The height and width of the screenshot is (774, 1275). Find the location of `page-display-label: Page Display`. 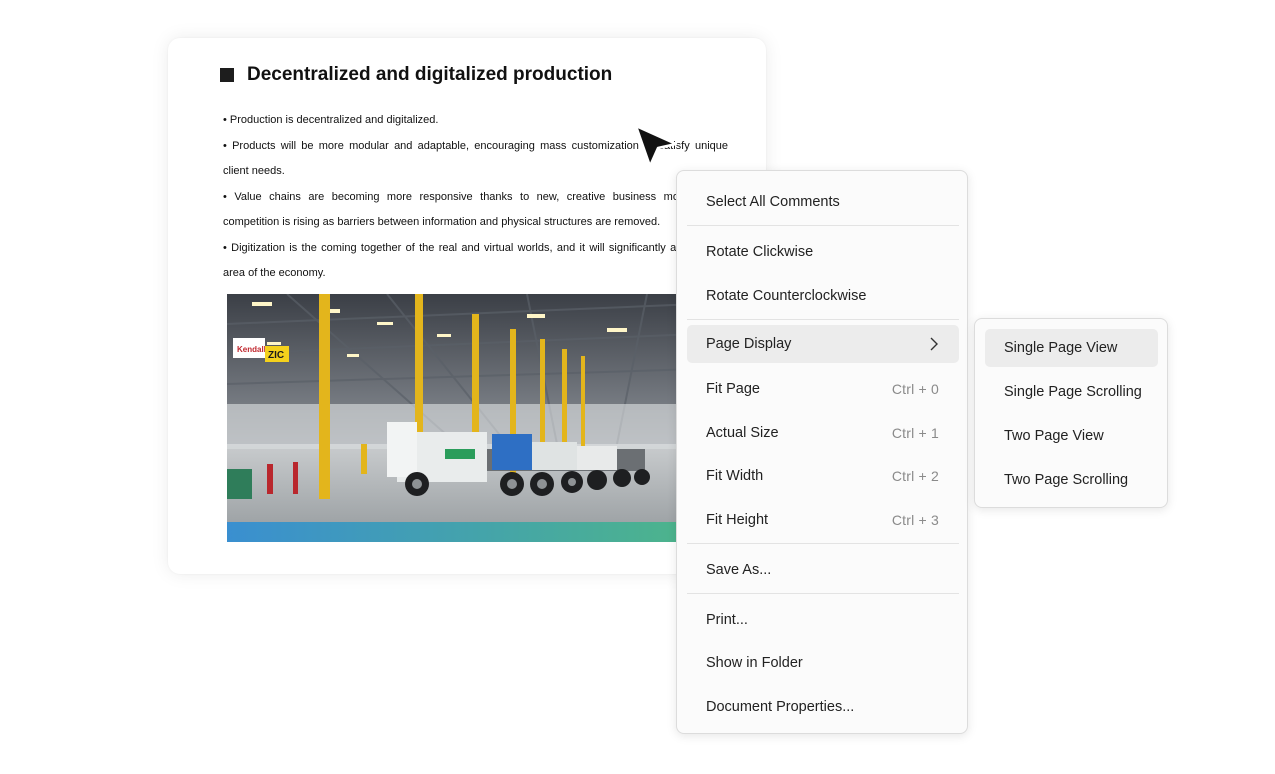

page-display-label: Page Display is located at coordinates (749, 344).